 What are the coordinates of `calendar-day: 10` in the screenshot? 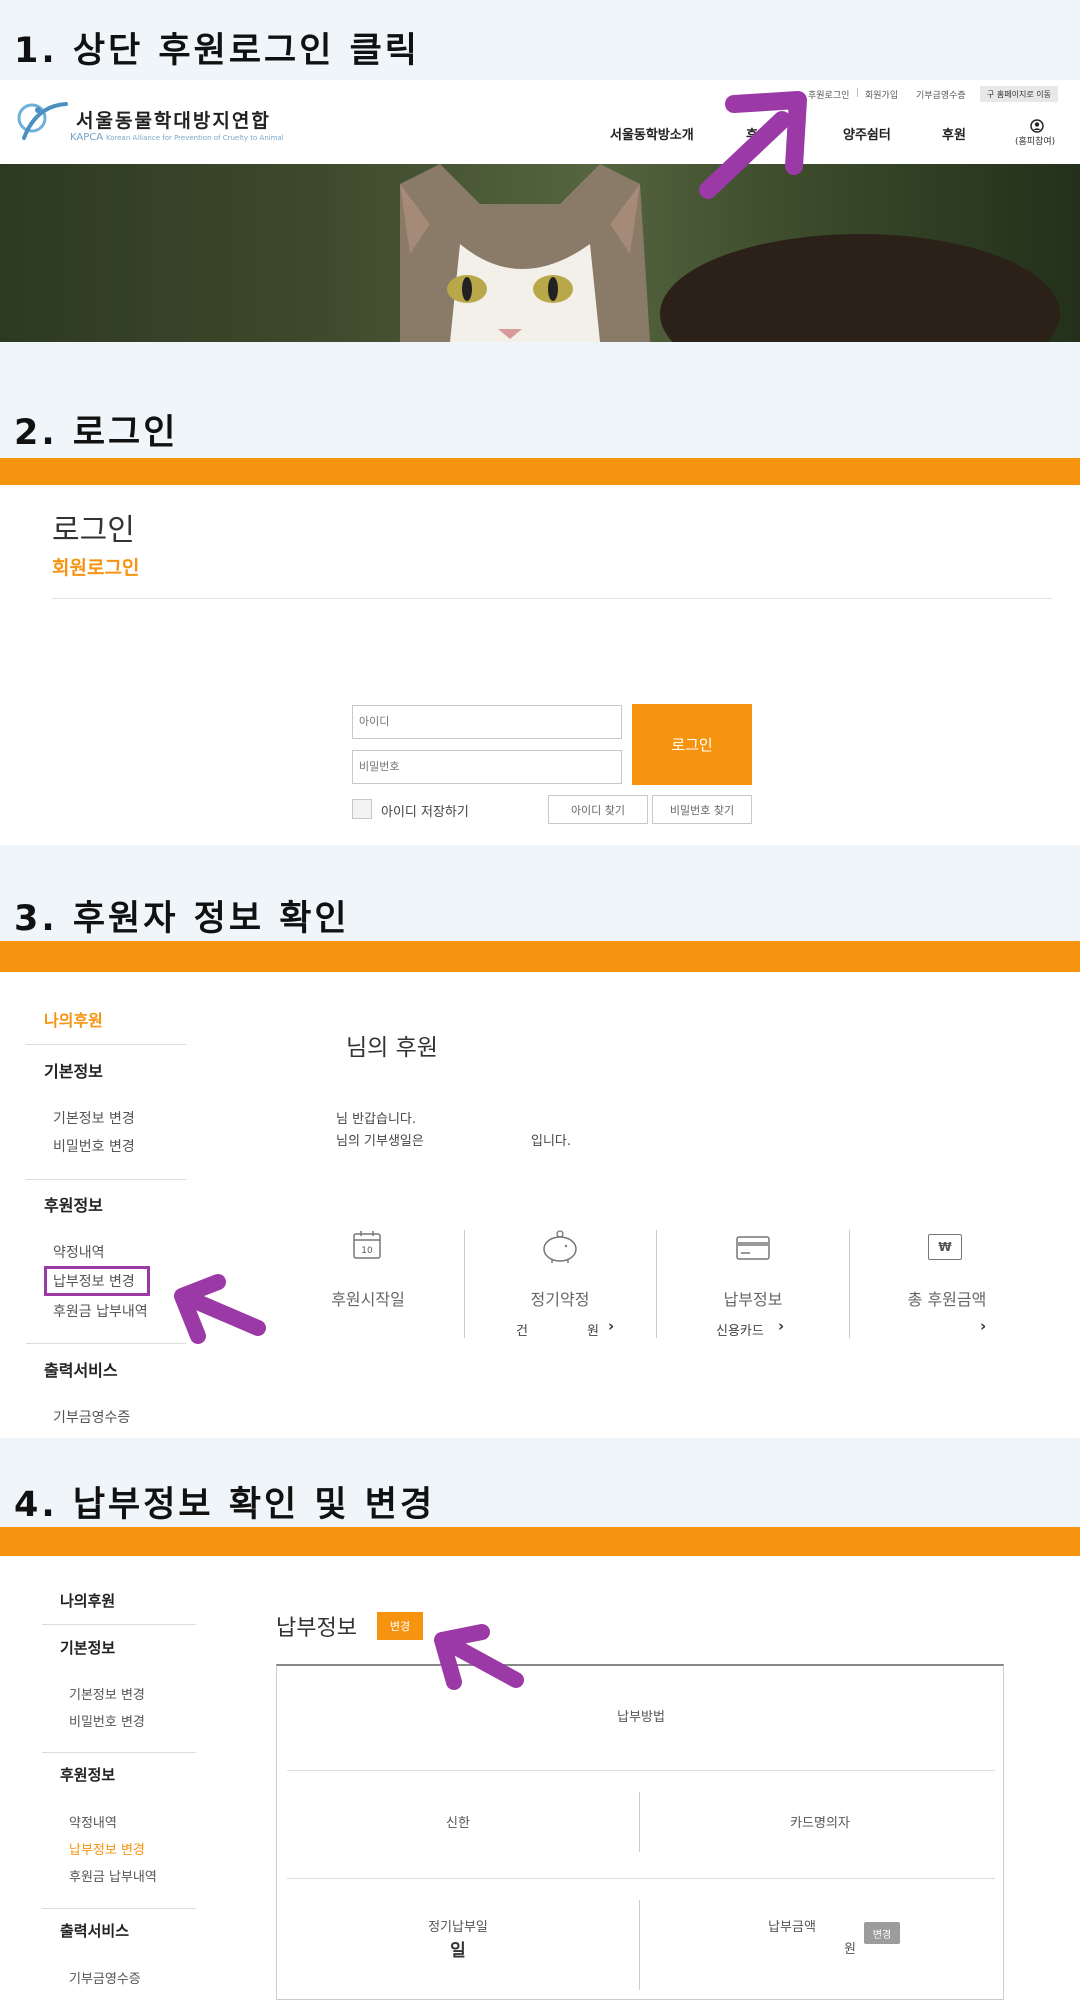 It's located at (367, 1251).